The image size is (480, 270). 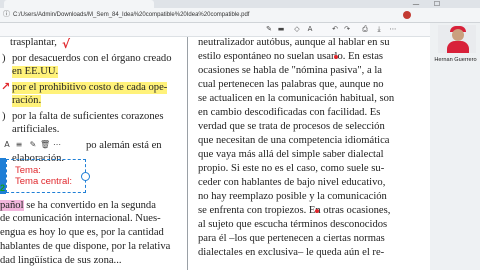 What do you see at coordinates (80, 218) in the screenshot?
I see `text-line: de comunicación internacional. Nues-` at bounding box center [80, 218].